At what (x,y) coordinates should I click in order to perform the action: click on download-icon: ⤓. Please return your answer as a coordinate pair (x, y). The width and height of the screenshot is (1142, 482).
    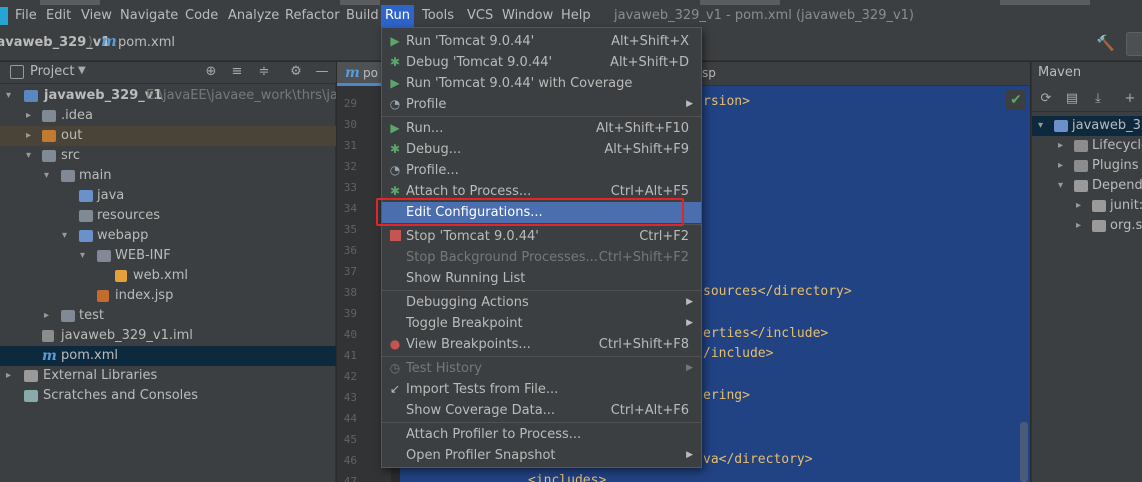
    Looking at the image, I should click on (1098, 99).